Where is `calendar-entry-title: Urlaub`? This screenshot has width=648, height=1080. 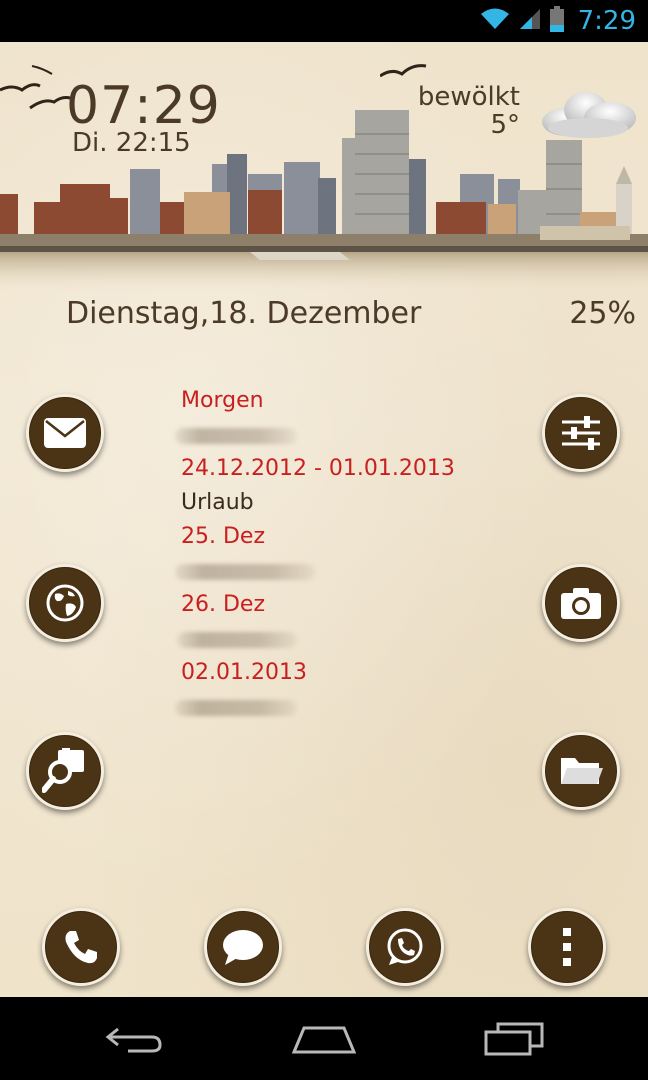
calendar-entry-title: Urlaub is located at coordinates (217, 502).